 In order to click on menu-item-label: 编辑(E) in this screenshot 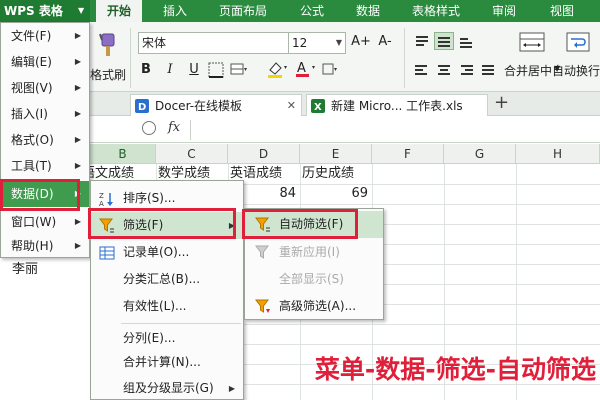, I will do `click(31, 62)`.